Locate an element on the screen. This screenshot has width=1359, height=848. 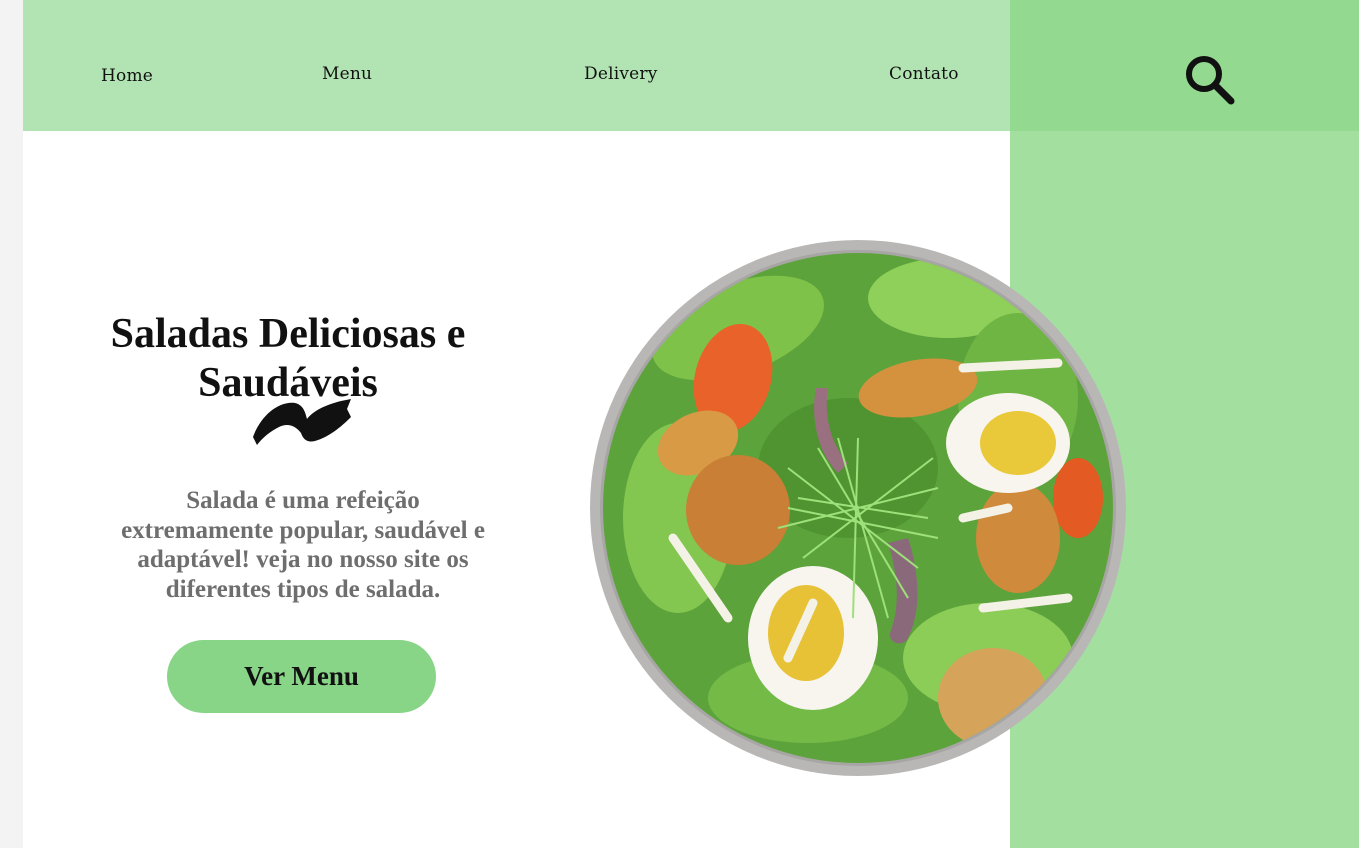
search-icon is located at coordinates (1210, 80).